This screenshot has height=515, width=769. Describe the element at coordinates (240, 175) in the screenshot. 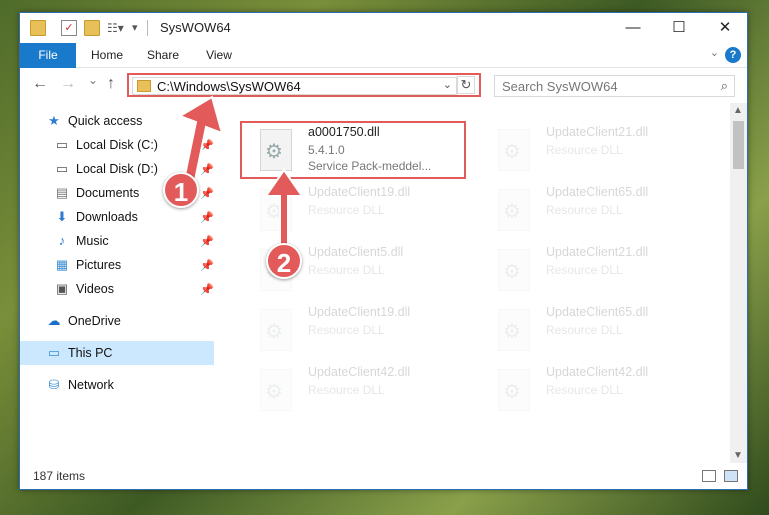

I see `annotation-arrows` at that location.